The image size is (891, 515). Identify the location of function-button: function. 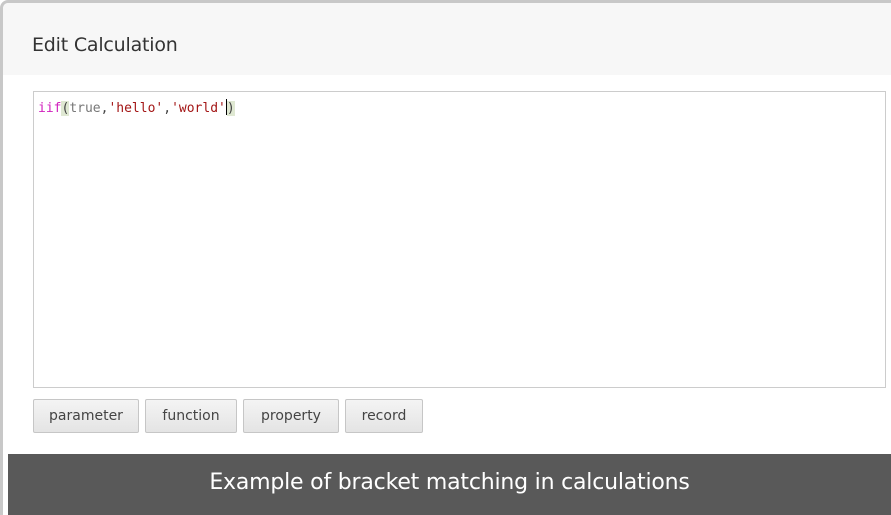
(191, 416).